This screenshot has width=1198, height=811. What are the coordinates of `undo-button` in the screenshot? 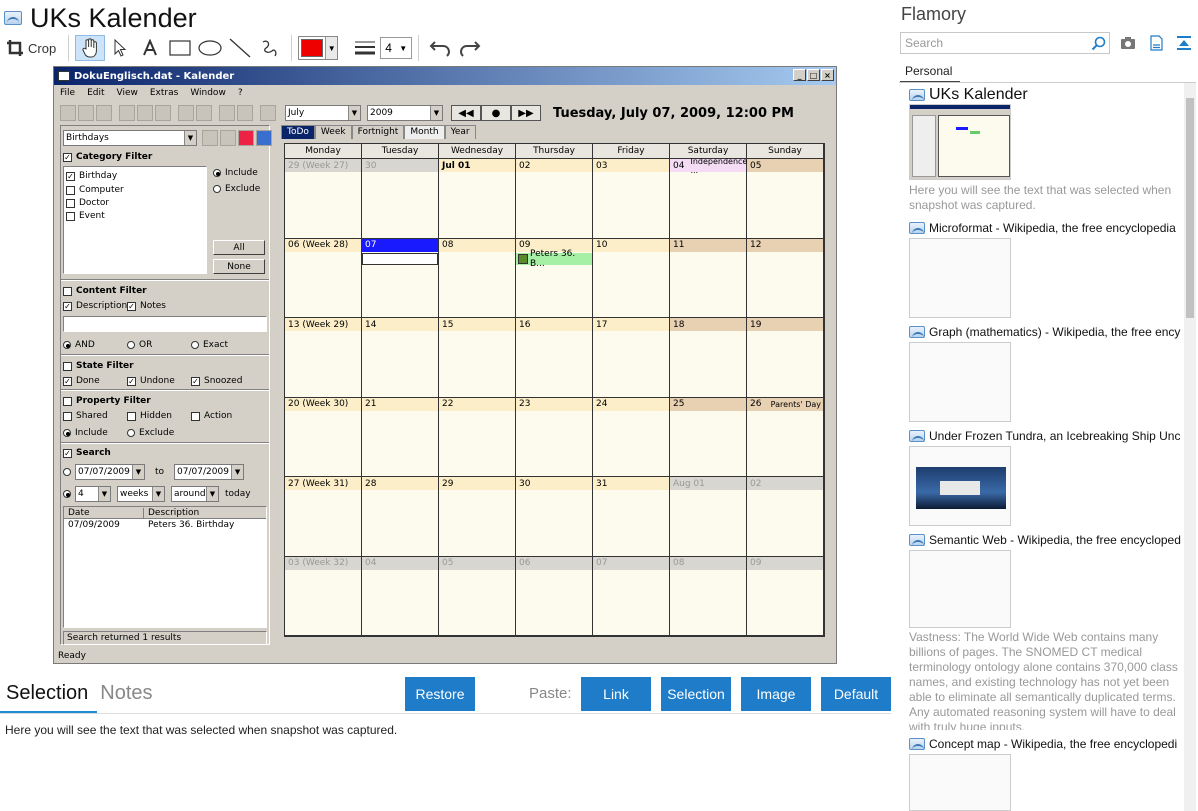 It's located at (440, 48).